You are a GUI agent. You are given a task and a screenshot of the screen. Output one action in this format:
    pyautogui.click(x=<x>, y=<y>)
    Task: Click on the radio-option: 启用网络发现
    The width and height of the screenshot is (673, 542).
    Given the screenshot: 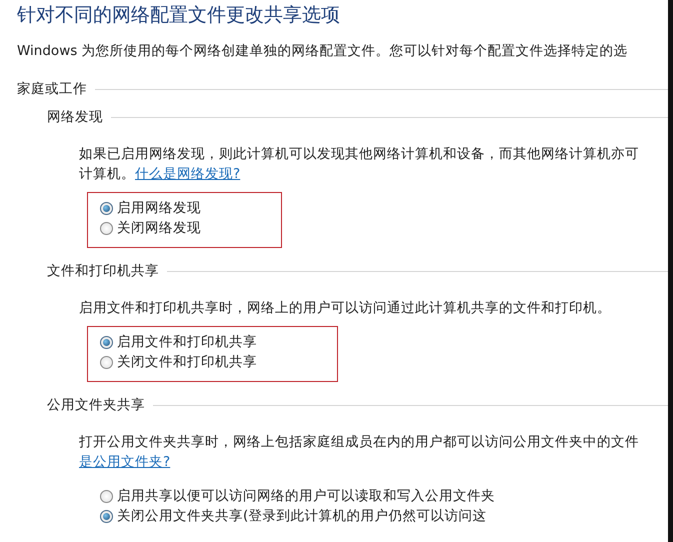 What is the action you would take?
    pyautogui.click(x=150, y=208)
    